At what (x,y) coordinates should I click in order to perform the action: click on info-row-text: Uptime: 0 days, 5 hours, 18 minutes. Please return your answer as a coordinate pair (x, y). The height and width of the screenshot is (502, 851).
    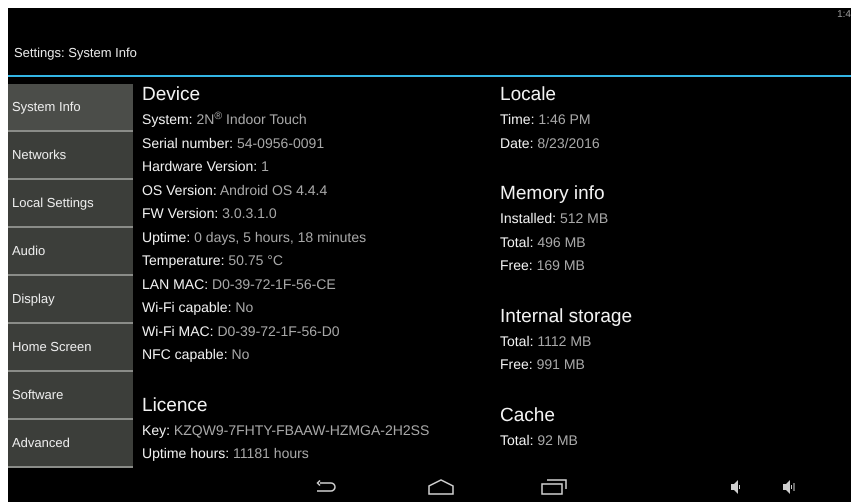
    Looking at the image, I should click on (254, 237).